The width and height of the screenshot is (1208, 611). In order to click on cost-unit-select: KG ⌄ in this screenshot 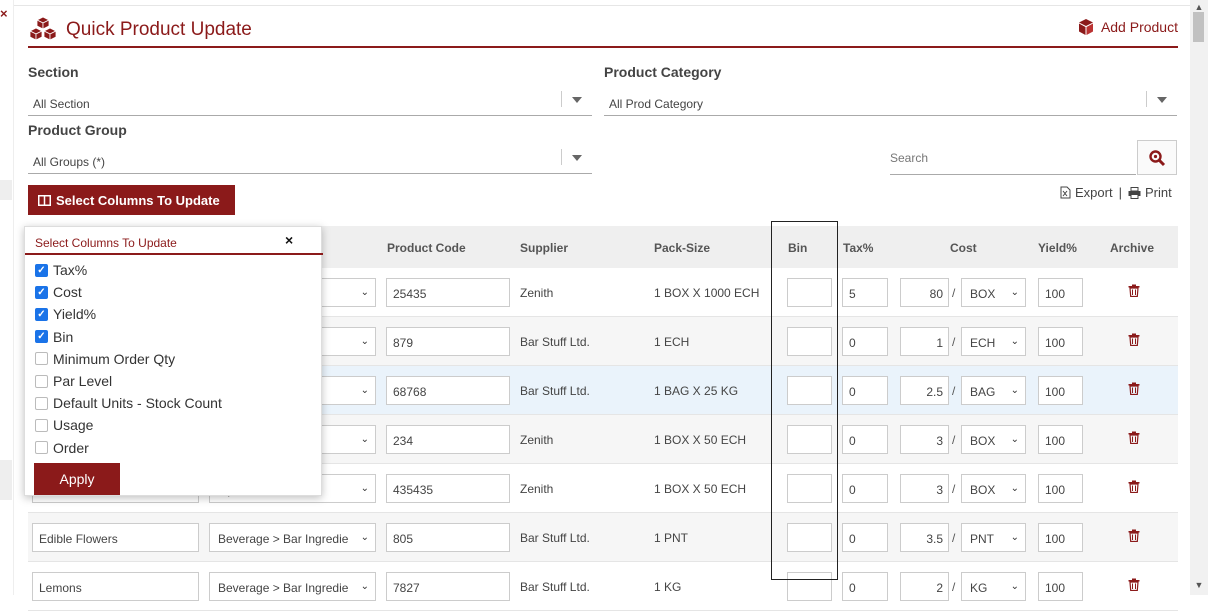, I will do `click(993, 586)`.